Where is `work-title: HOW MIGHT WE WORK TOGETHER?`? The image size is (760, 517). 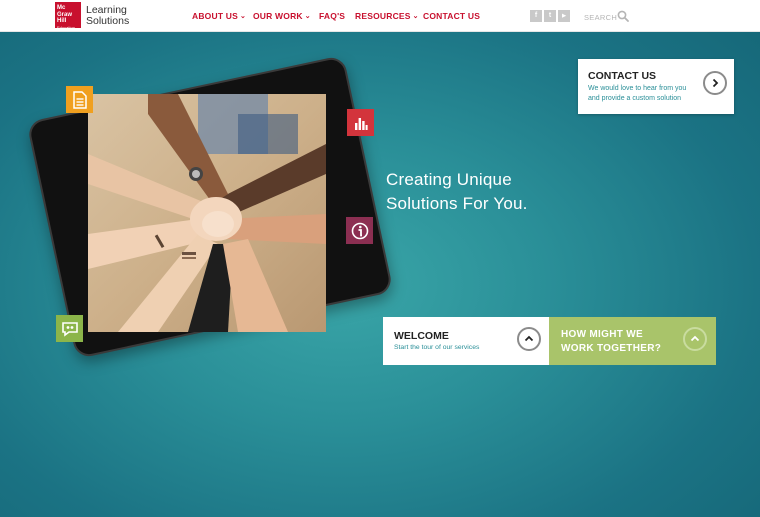
work-title: HOW MIGHT WE WORK TOGETHER? is located at coordinates (611, 342).